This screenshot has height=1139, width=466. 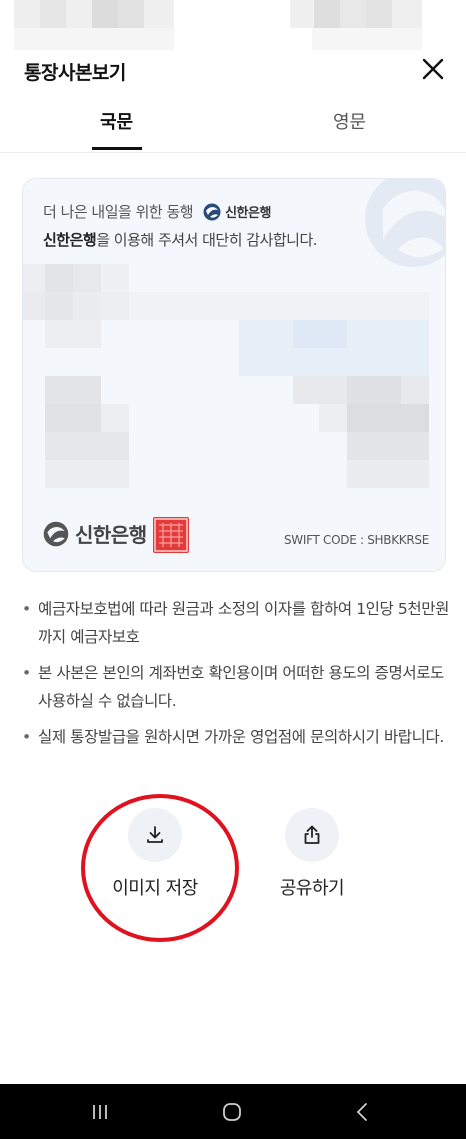 I want to click on share-label: 공유하기, so click(x=312, y=888).